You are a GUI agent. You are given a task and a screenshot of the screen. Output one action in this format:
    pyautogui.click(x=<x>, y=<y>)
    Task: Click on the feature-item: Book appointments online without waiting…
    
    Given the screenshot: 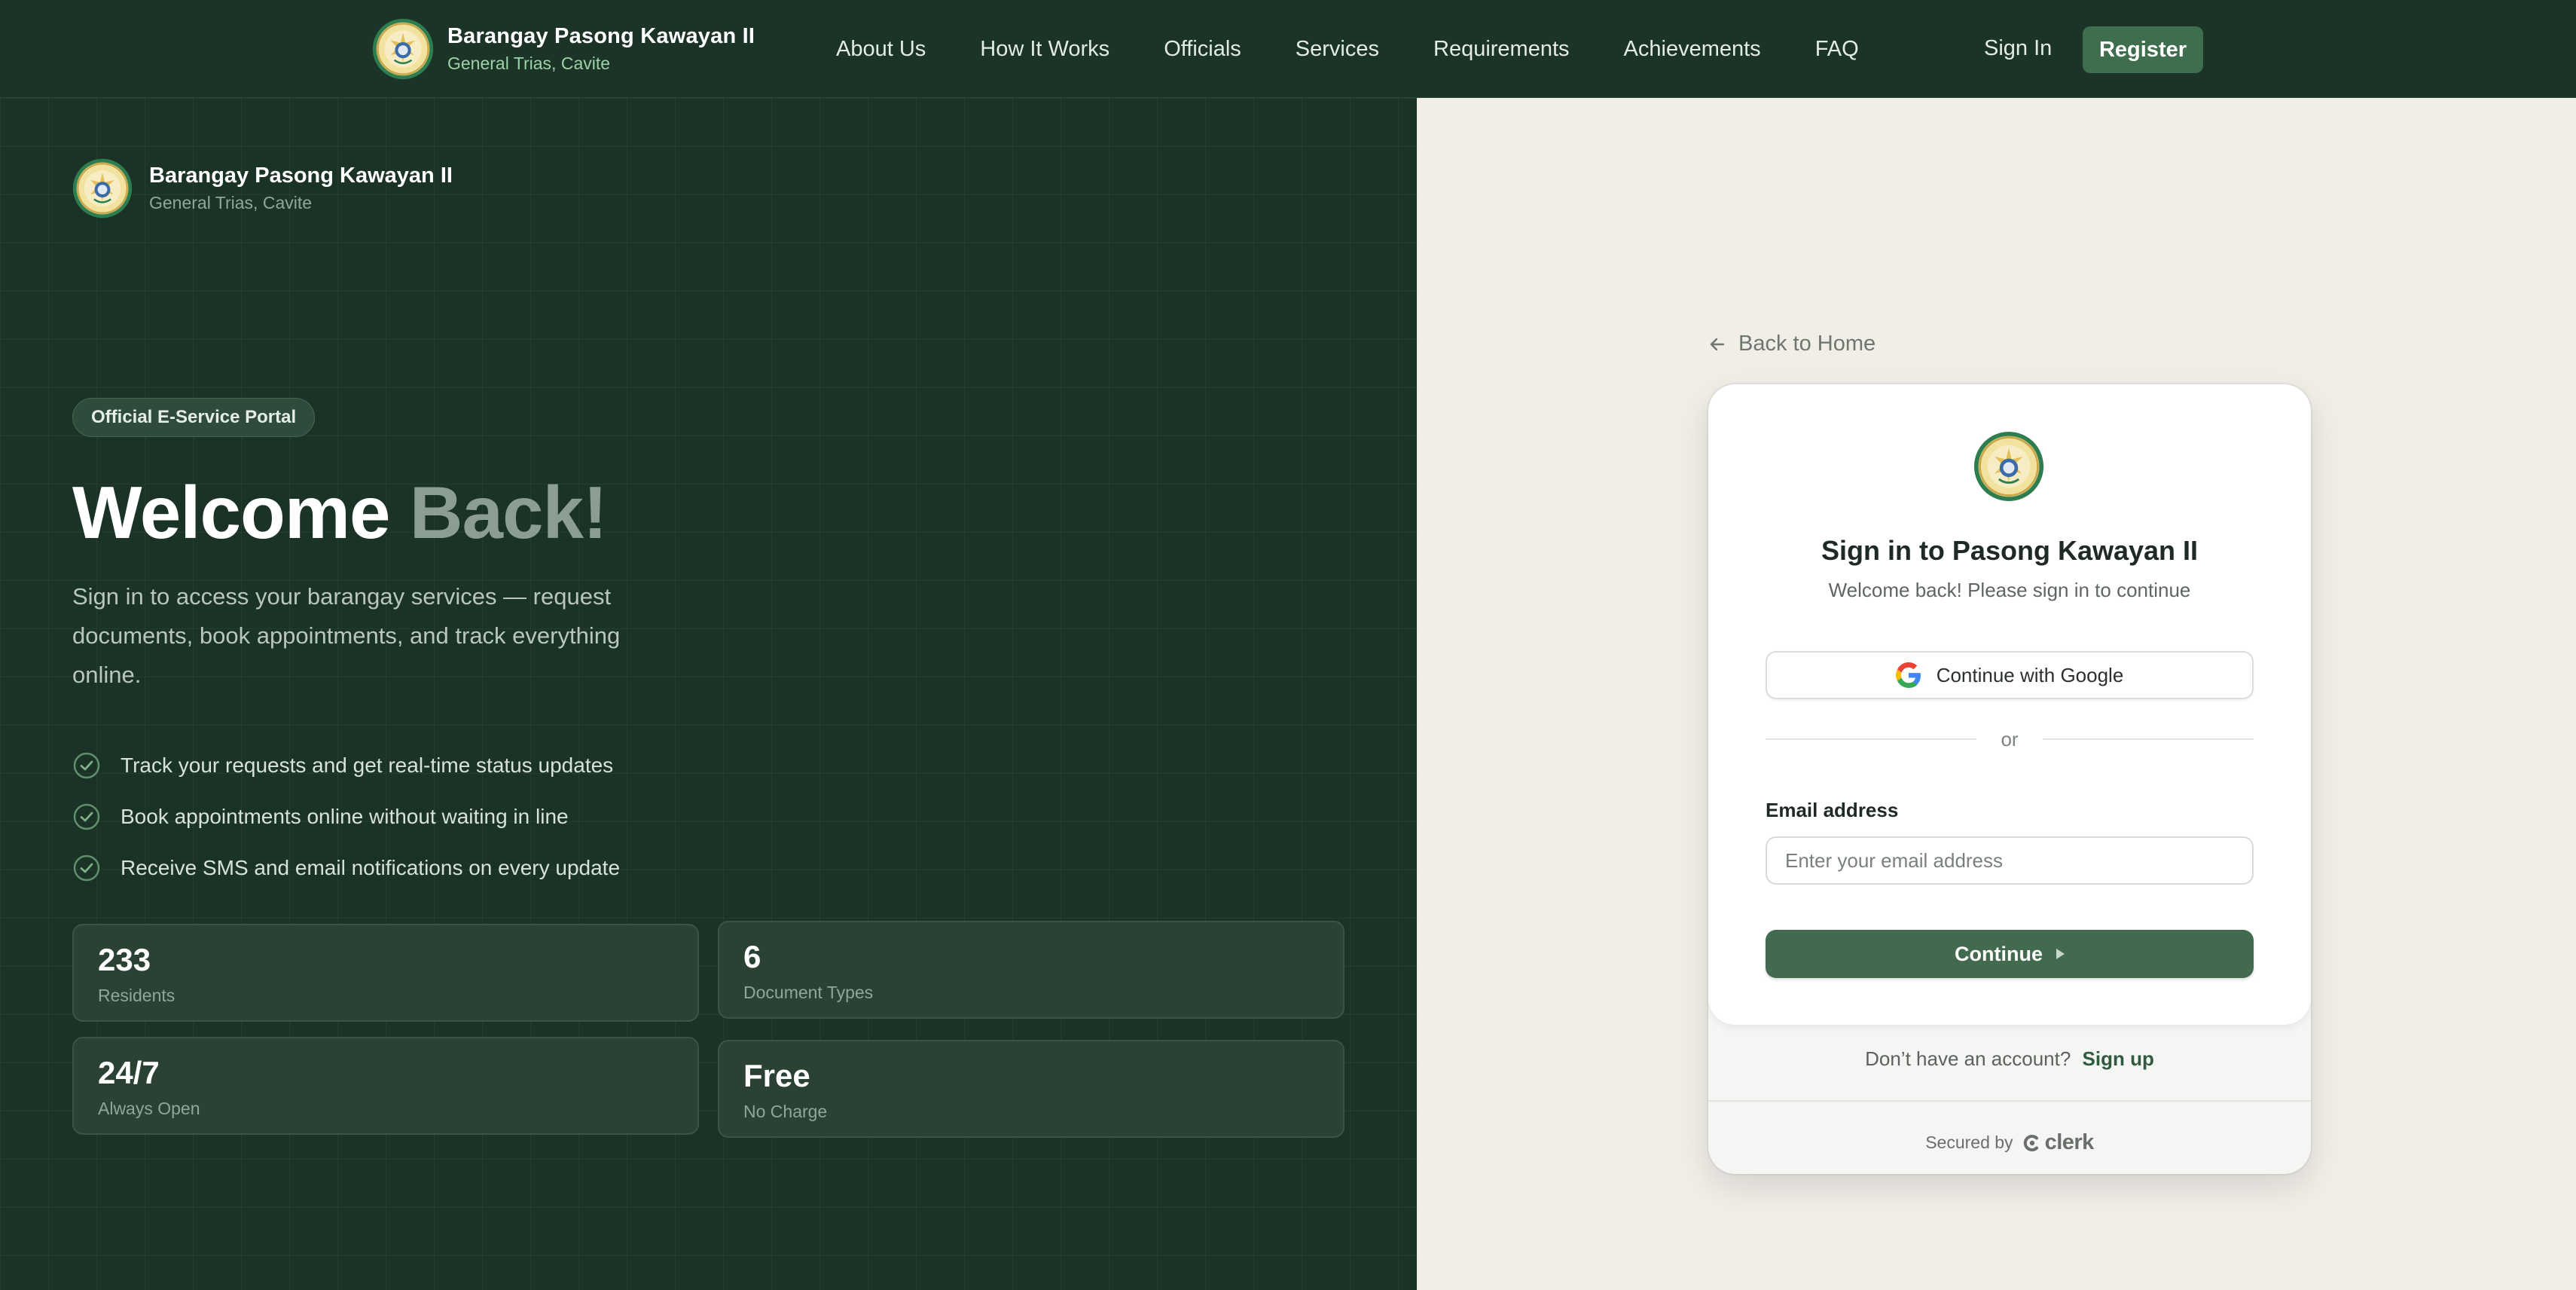 What is the action you would take?
    pyautogui.click(x=346, y=817)
    